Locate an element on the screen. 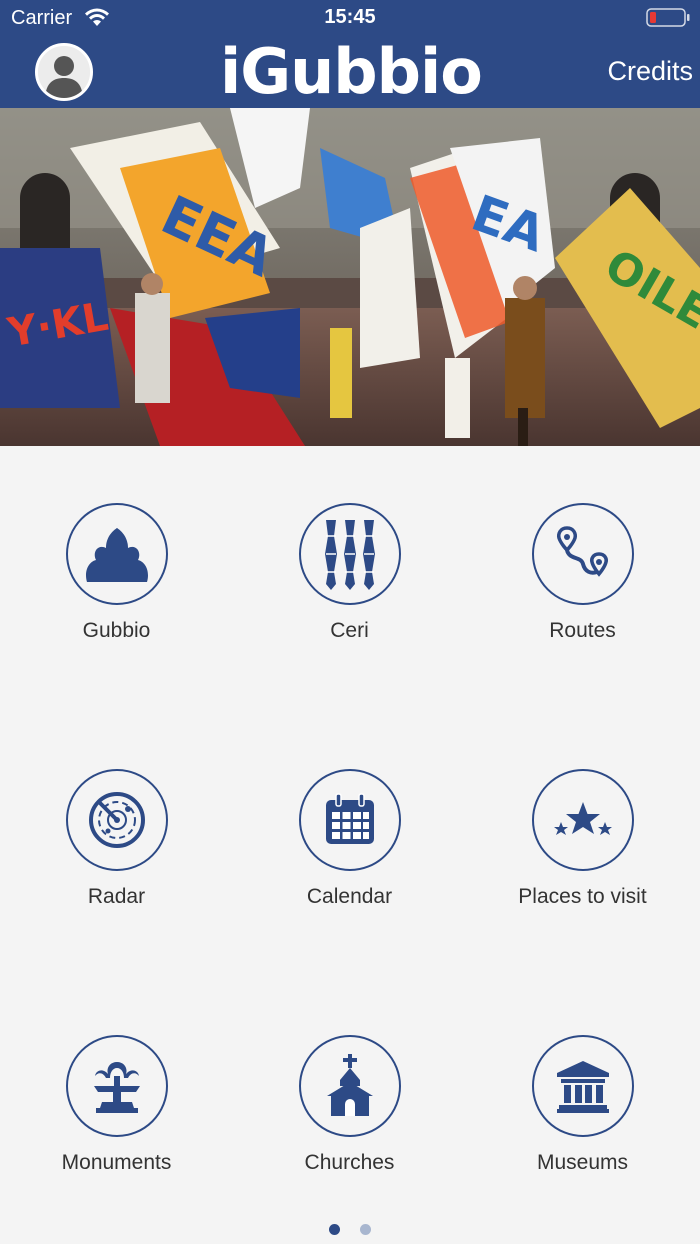 The width and height of the screenshot is (700, 1244). radar-icon is located at coordinates (116, 820).